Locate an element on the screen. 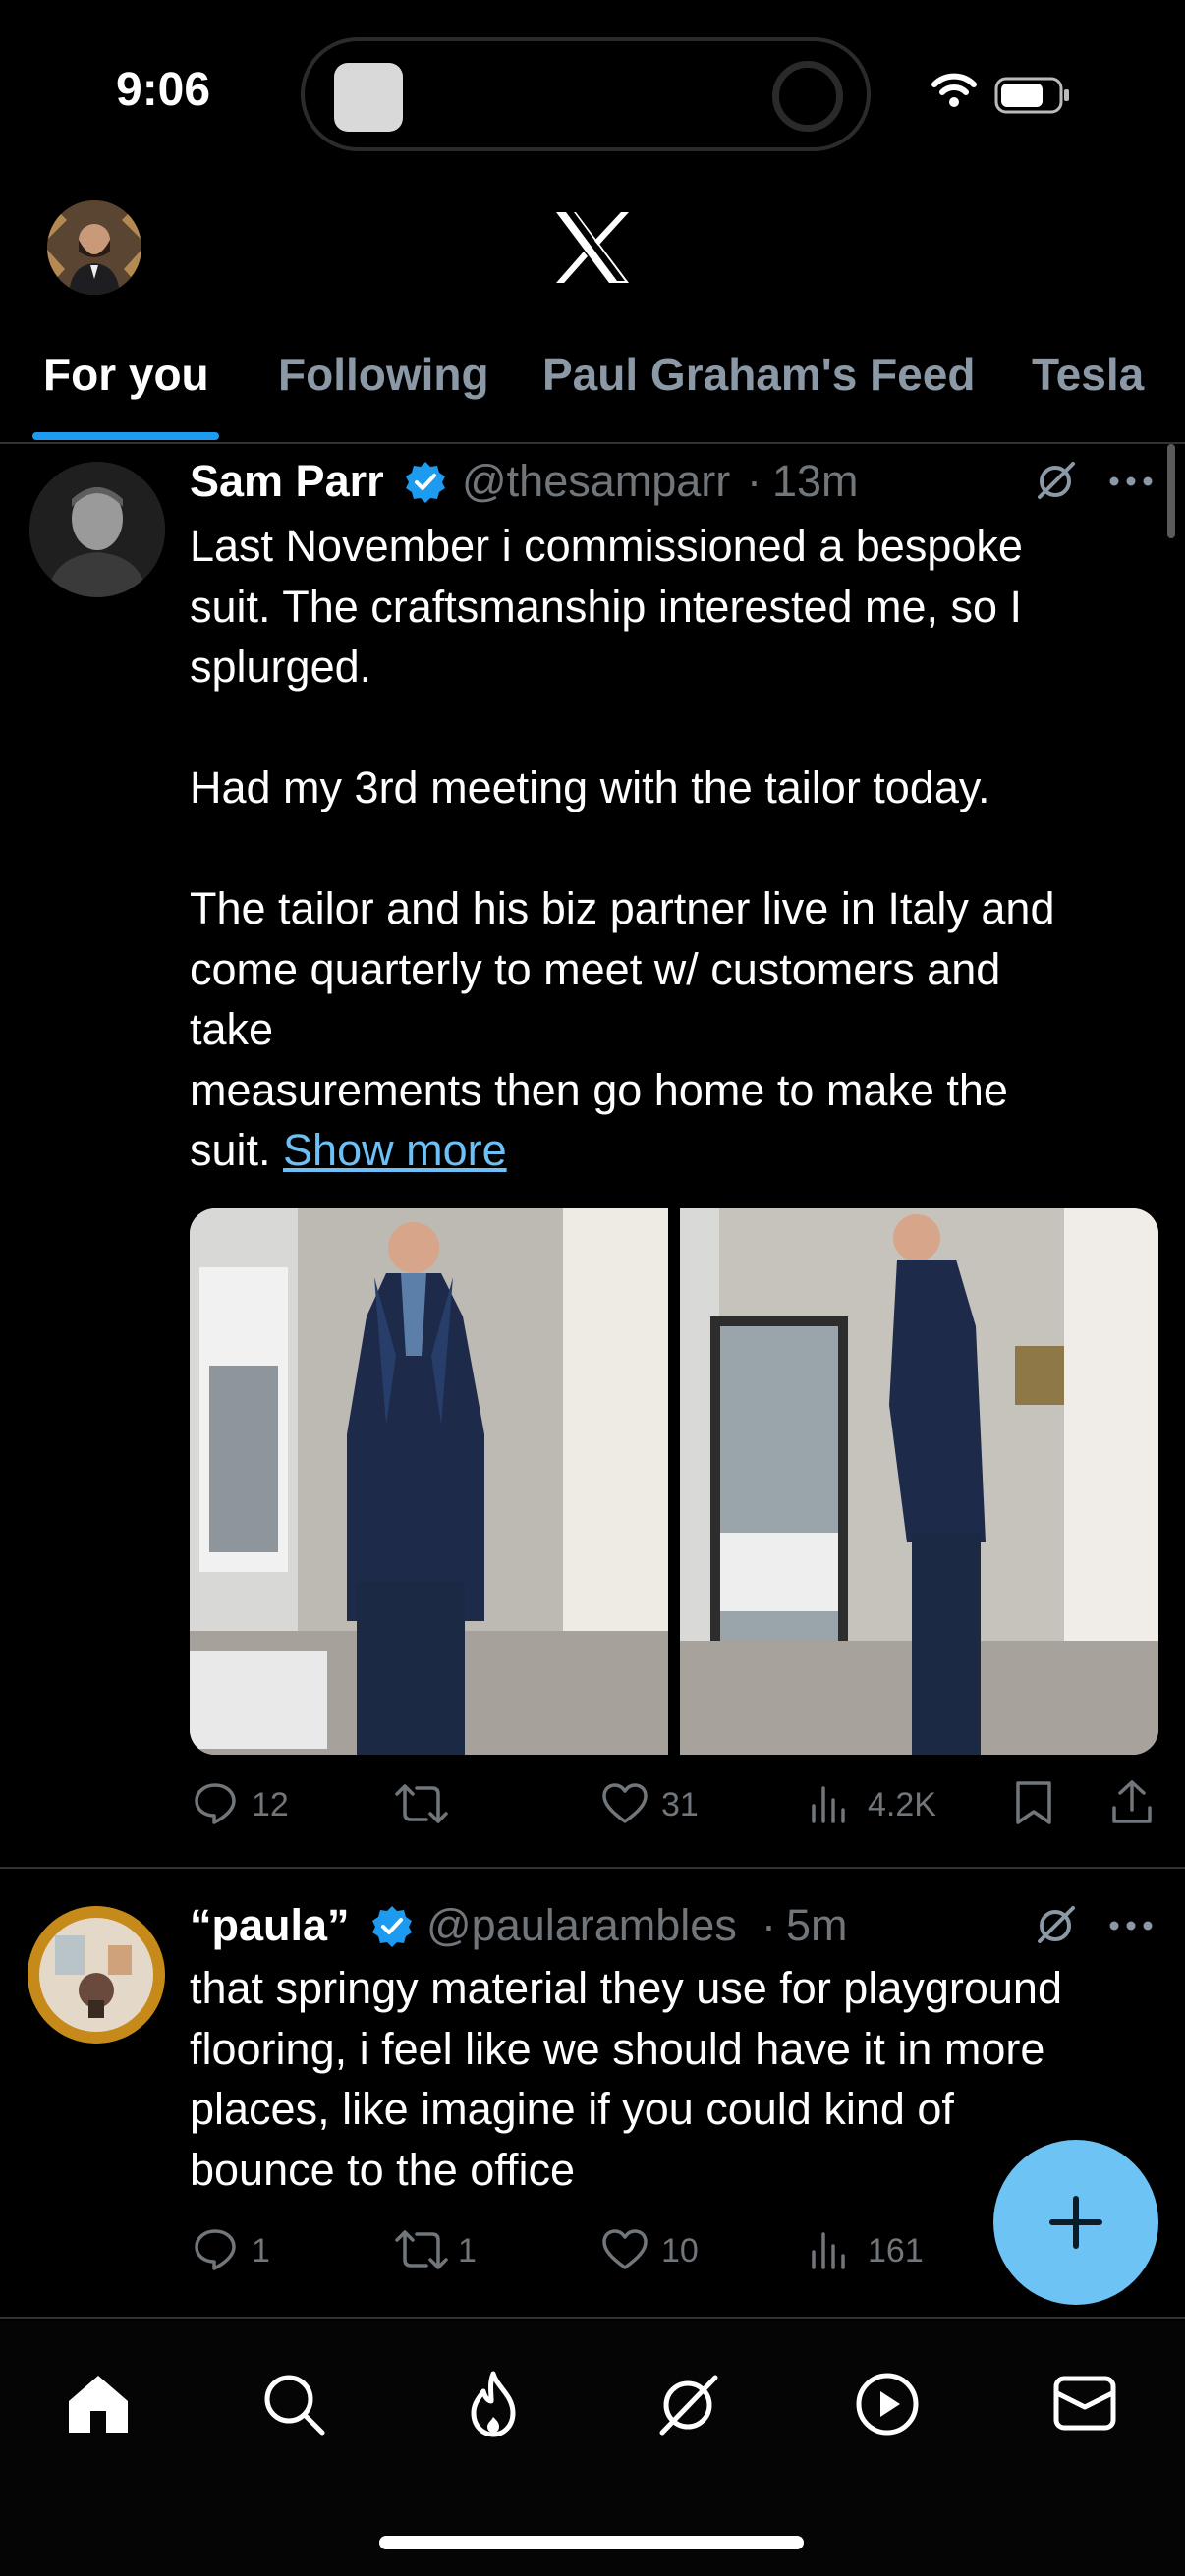 This screenshot has height=2576, width=1185. active-tab-indicator is located at coordinates (126, 436).